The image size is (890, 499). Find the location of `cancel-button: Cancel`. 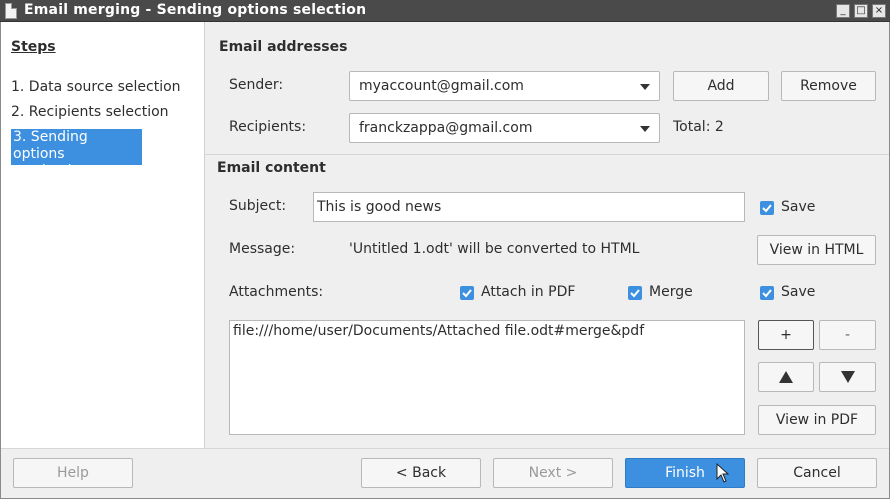

cancel-button: Cancel is located at coordinates (817, 473).